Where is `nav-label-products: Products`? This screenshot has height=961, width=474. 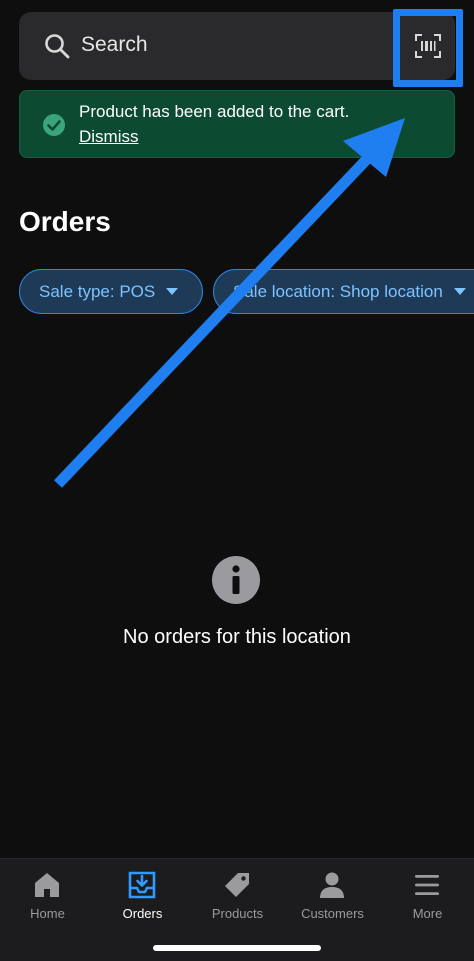 nav-label-products: Products is located at coordinates (237, 913).